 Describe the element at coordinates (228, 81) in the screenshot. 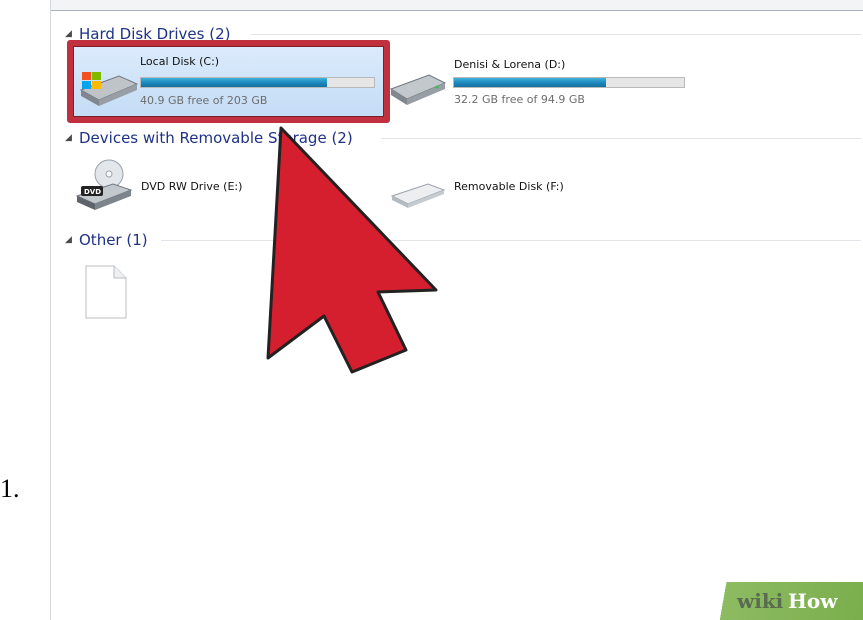

I see `highlight-frame` at that location.